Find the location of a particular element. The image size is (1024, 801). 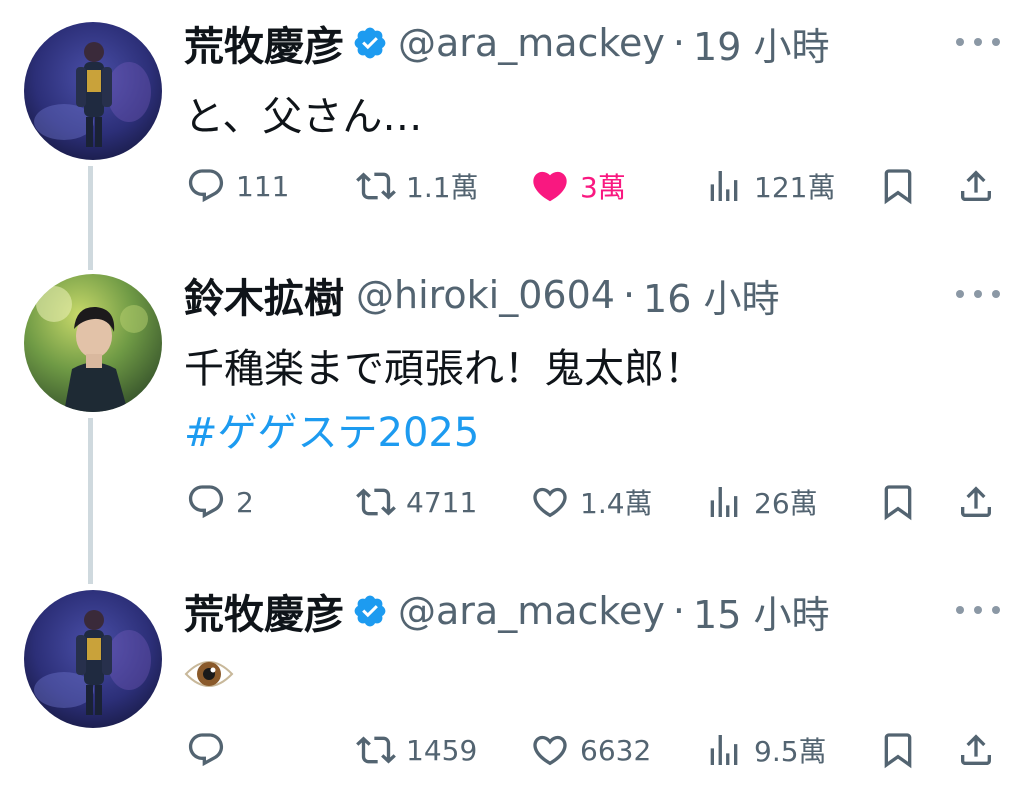

display-name: 鈴木拡樹 is located at coordinates (264, 295).